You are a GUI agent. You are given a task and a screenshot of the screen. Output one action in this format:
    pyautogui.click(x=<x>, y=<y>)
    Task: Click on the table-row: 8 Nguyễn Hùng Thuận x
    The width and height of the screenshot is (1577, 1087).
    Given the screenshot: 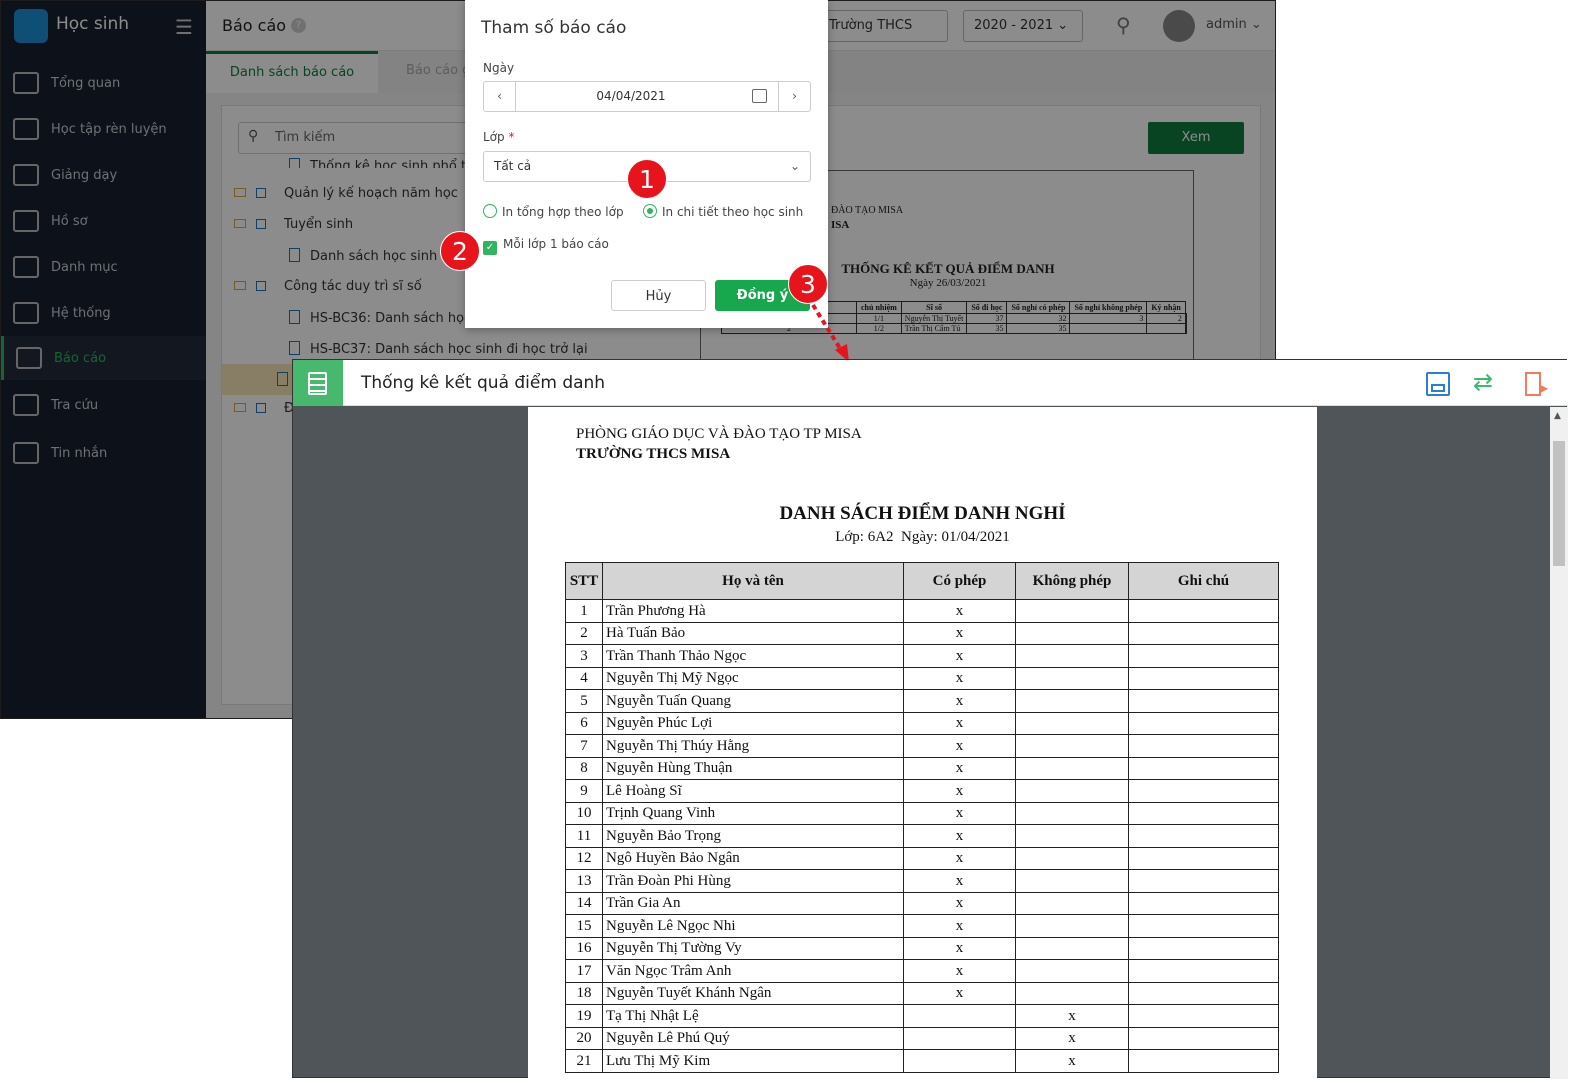 What is the action you would take?
    pyautogui.click(x=922, y=768)
    